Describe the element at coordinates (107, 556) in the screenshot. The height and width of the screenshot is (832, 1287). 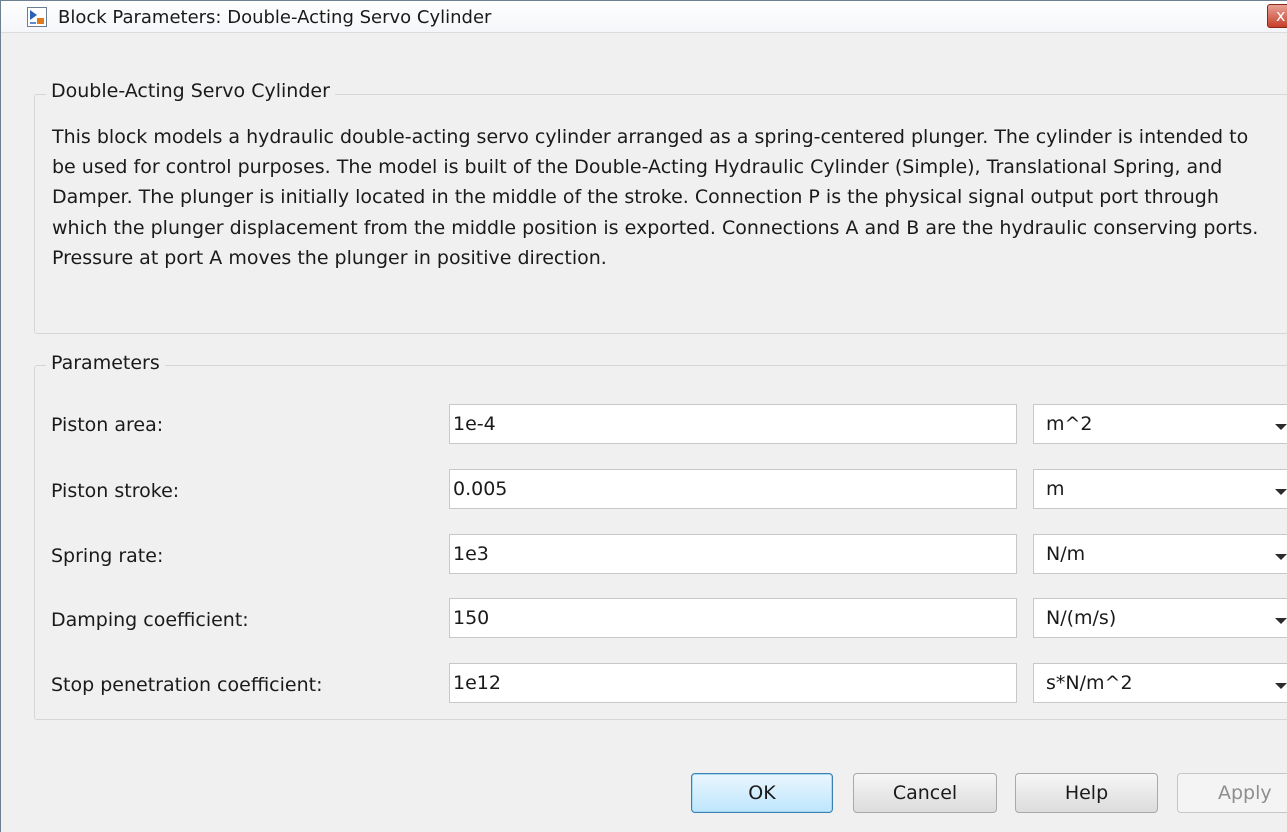
I see `param-label-spring-rate: Spring rate:` at that location.